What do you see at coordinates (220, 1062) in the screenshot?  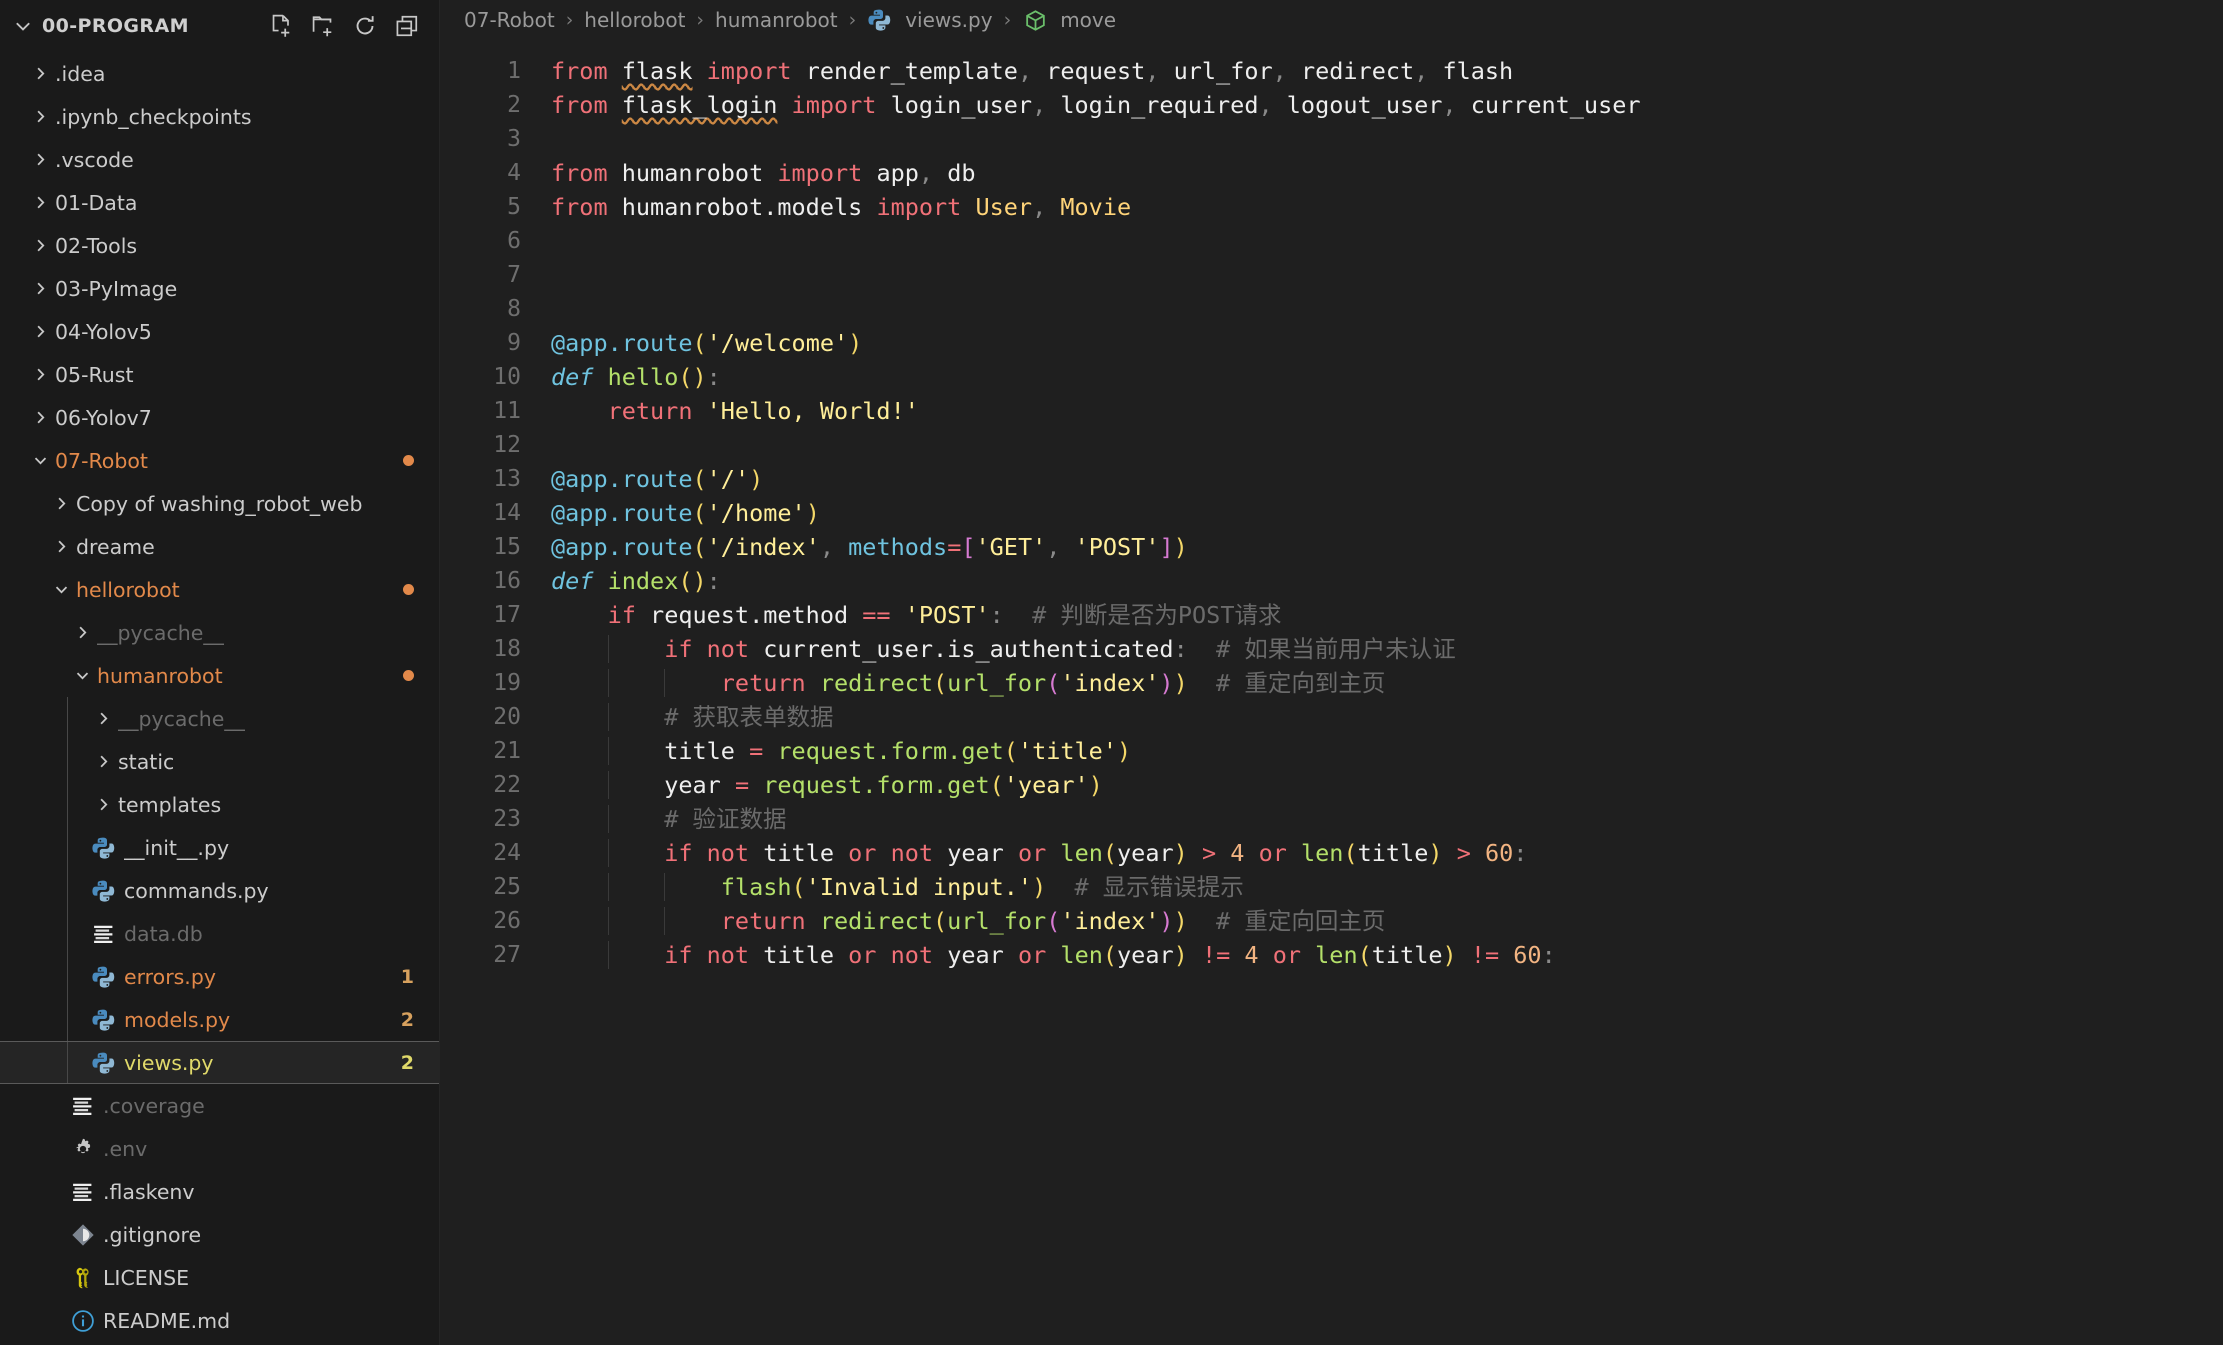 I see `tree-file-row: views.py 2` at bounding box center [220, 1062].